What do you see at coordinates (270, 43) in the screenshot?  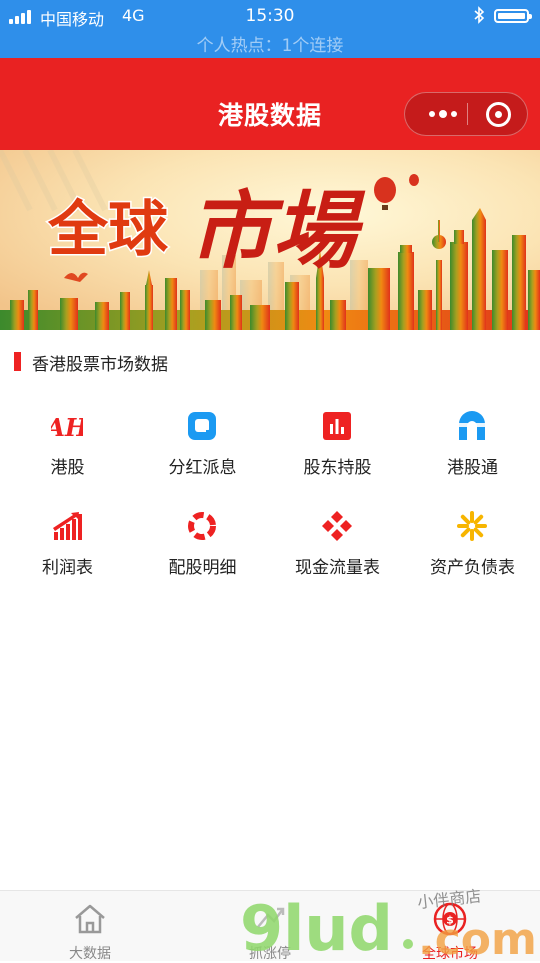 I see `hotspot-notice: 个人热点：1个连接` at bounding box center [270, 43].